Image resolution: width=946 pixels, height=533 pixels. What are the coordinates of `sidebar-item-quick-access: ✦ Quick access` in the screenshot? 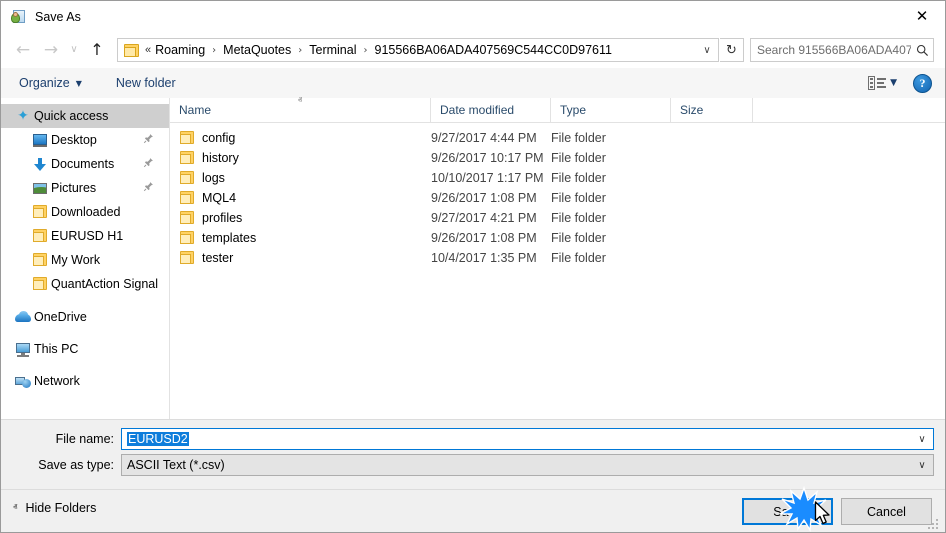 It's located at (85, 116).